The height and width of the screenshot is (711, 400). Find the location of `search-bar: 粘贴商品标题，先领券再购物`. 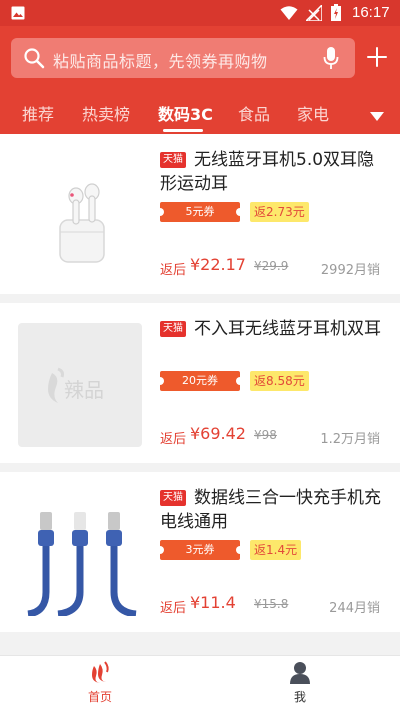

search-bar: 粘贴商品标题，先领券再购物 is located at coordinates (183, 58).